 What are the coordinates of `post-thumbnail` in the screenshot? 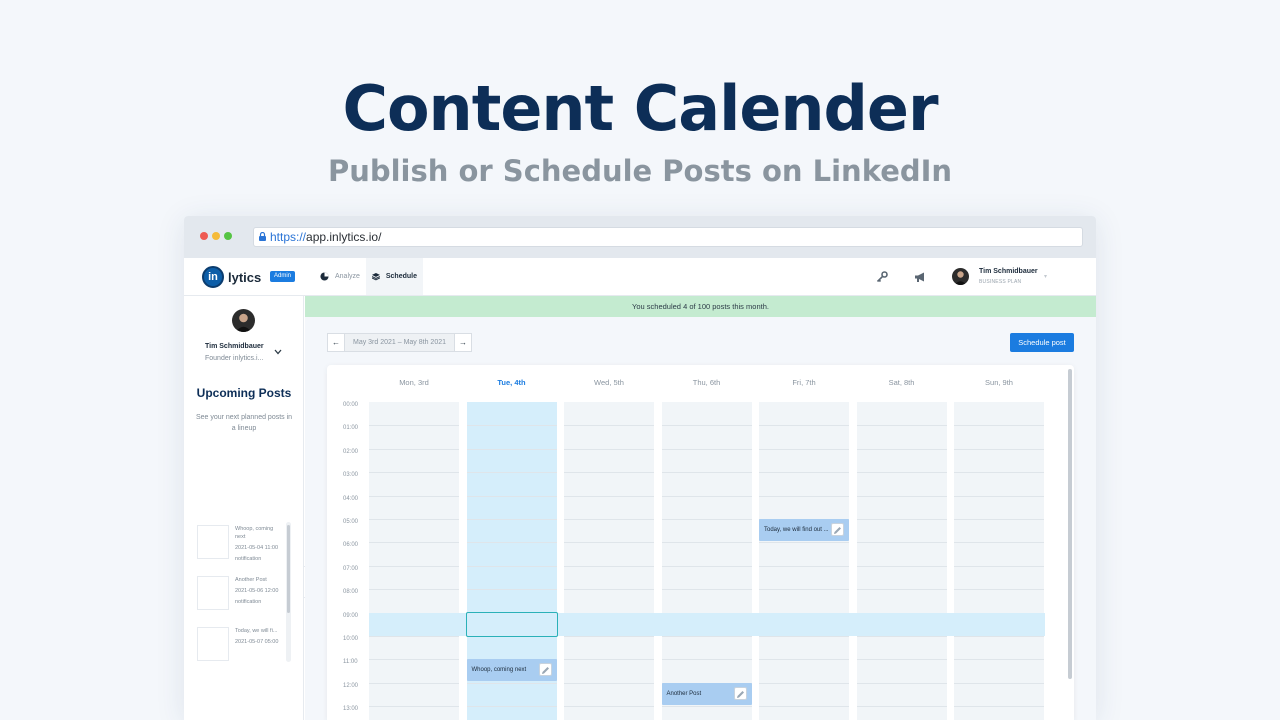 It's located at (213, 593).